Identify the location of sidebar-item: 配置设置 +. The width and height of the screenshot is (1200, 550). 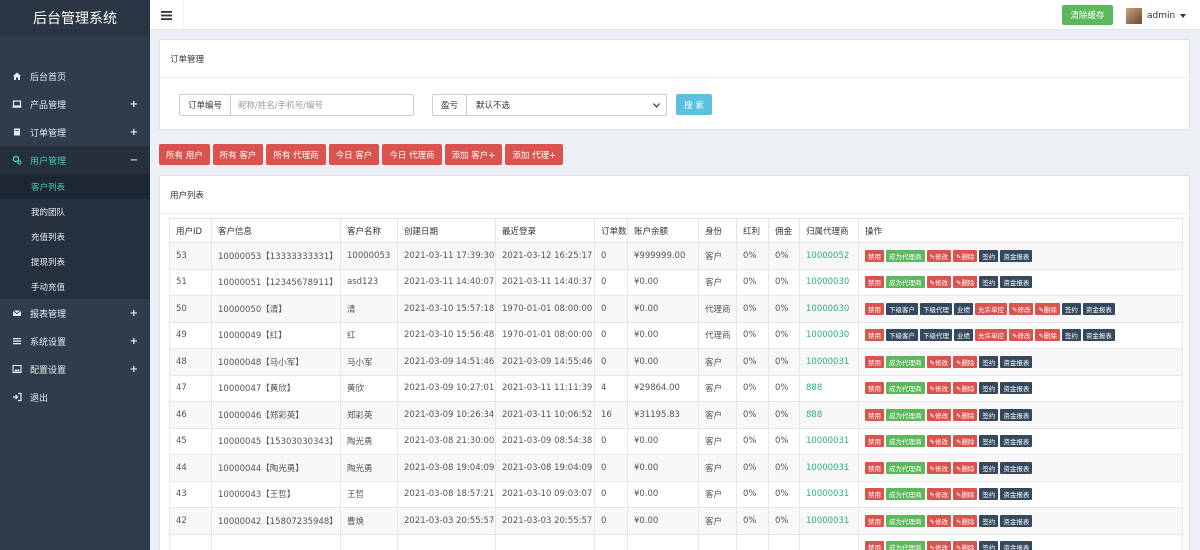
(75, 369).